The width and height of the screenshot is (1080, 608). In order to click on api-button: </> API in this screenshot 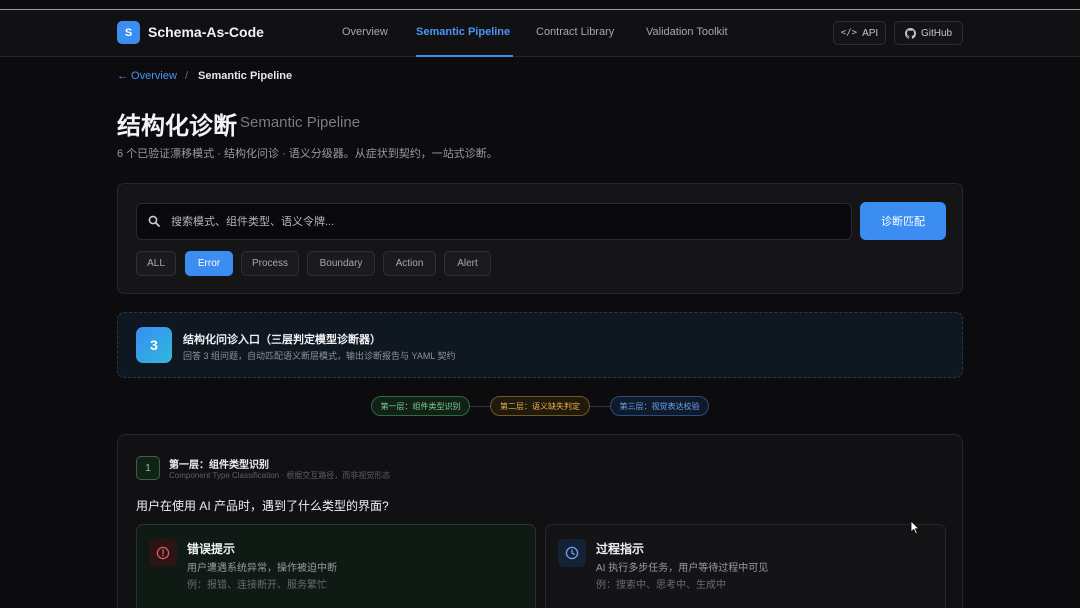, I will do `click(859, 33)`.